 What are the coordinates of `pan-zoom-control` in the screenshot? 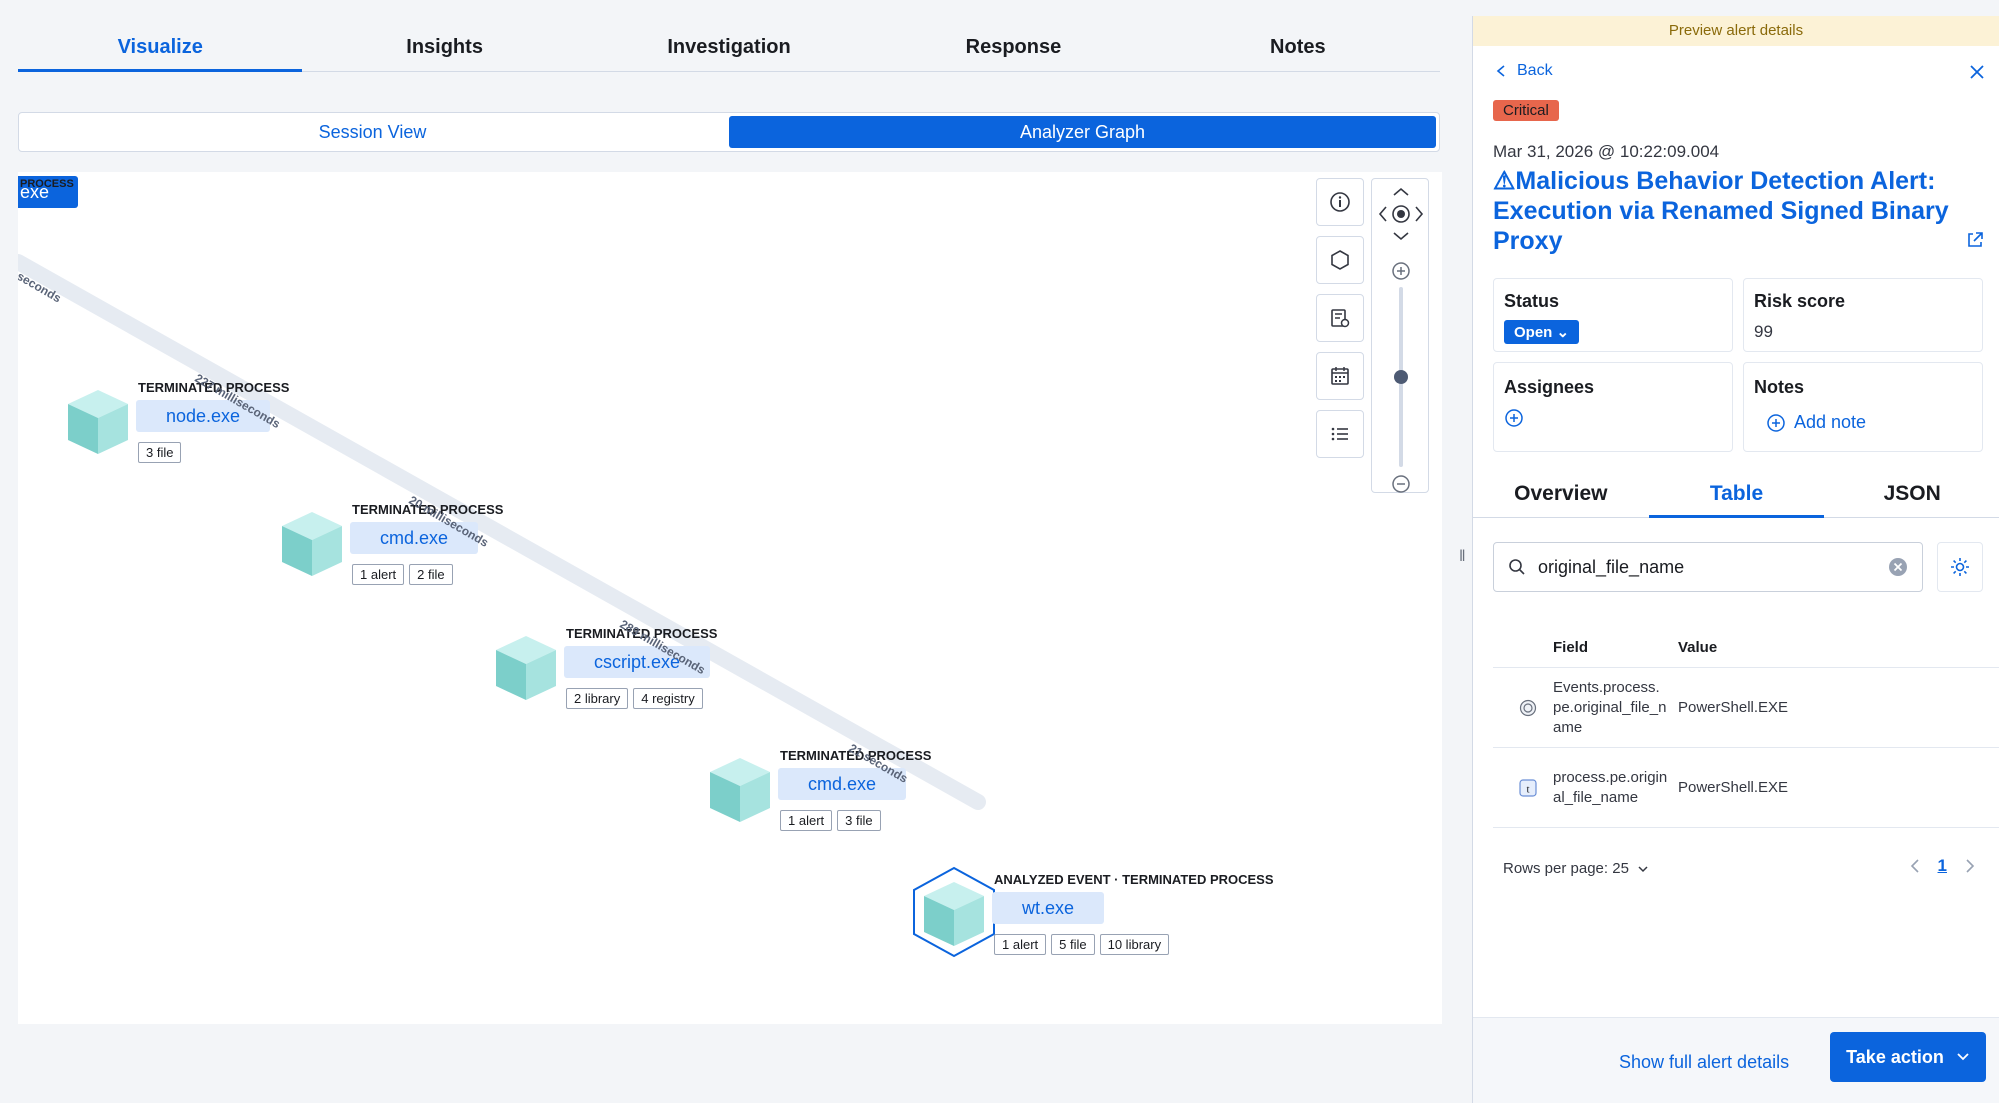 It's located at (1401, 340).